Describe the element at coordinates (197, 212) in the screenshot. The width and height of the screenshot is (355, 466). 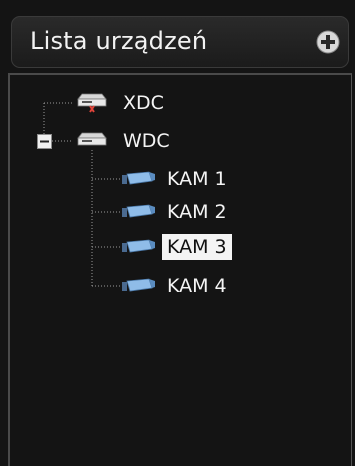
I see `tree-node-label: KAM 2` at that location.